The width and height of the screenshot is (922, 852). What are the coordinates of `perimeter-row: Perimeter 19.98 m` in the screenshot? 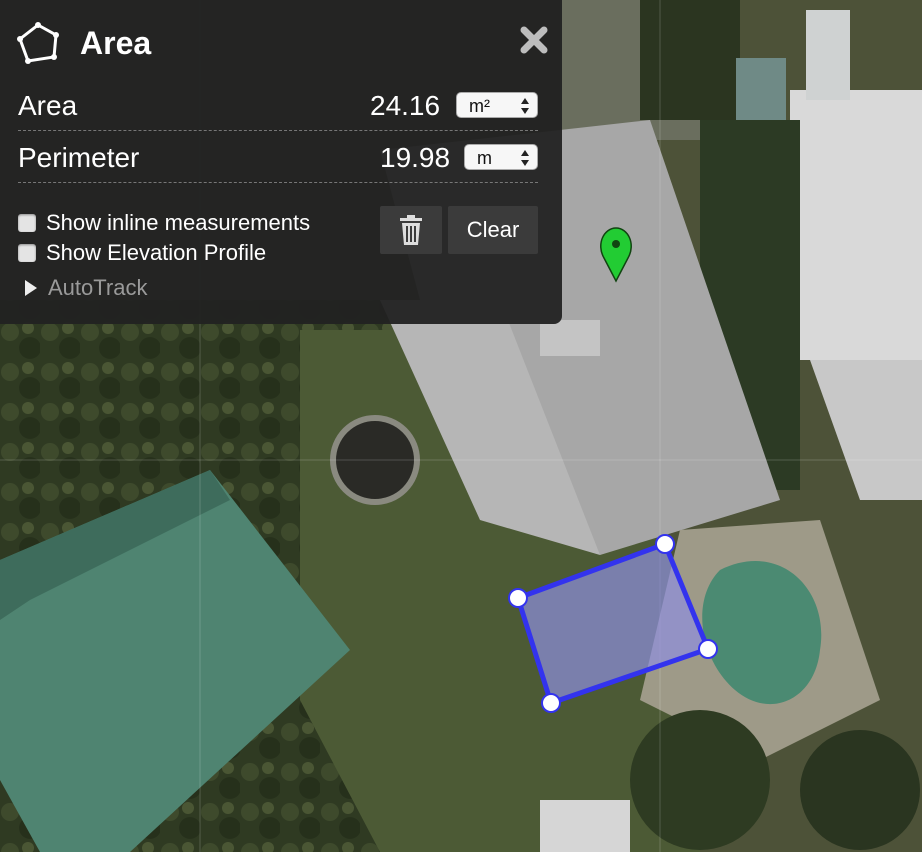 It's located at (278, 160).